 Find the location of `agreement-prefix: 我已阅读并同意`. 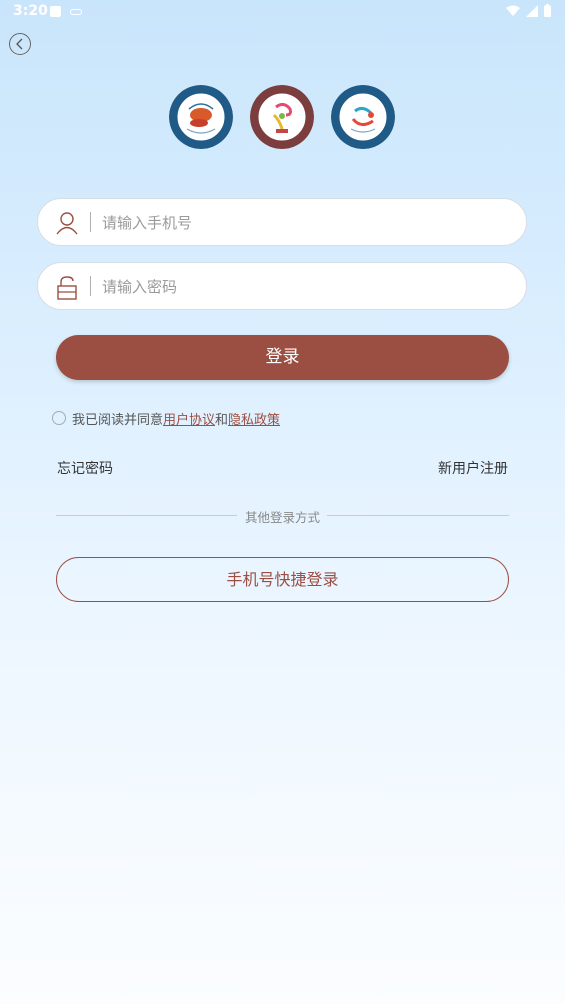

agreement-prefix: 我已阅读并同意 is located at coordinates (118, 420).